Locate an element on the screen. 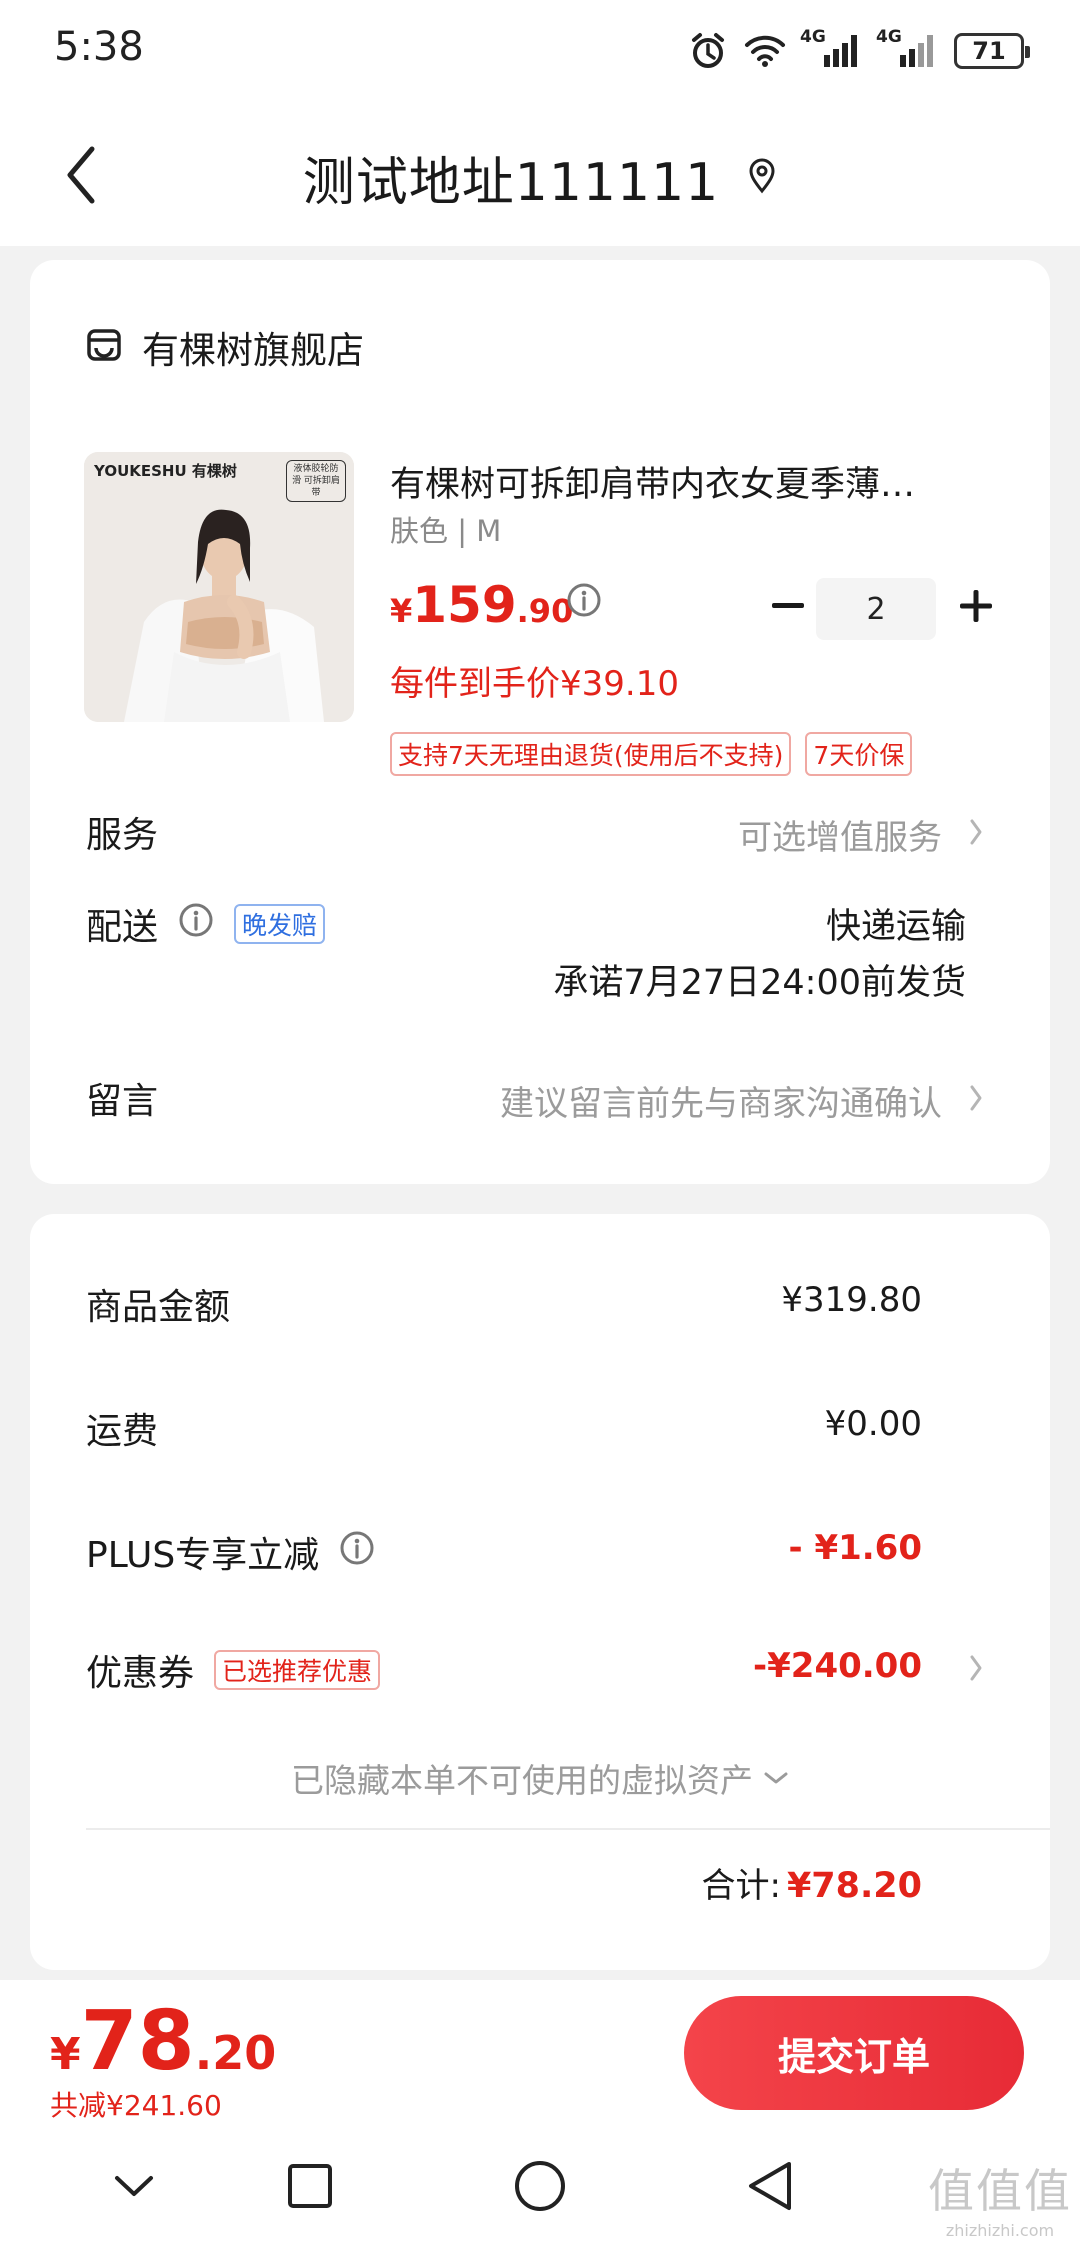 The width and height of the screenshot is (1080, 2244). product-image: YOUKESHU 有棵树 液体胶轮防滑 可拆卸肩带 is located at coordinates (219, 587).